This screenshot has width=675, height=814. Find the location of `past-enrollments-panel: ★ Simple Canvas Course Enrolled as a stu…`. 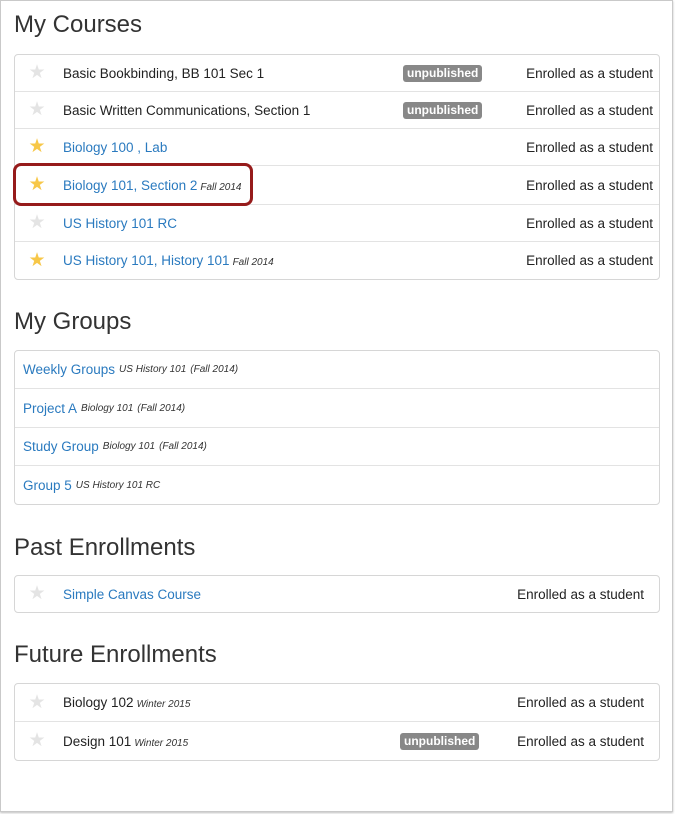

past-enrollments-panel: ★ Simple Canvas Course Enrolled as a stu… is located at coordinates (337, 594).